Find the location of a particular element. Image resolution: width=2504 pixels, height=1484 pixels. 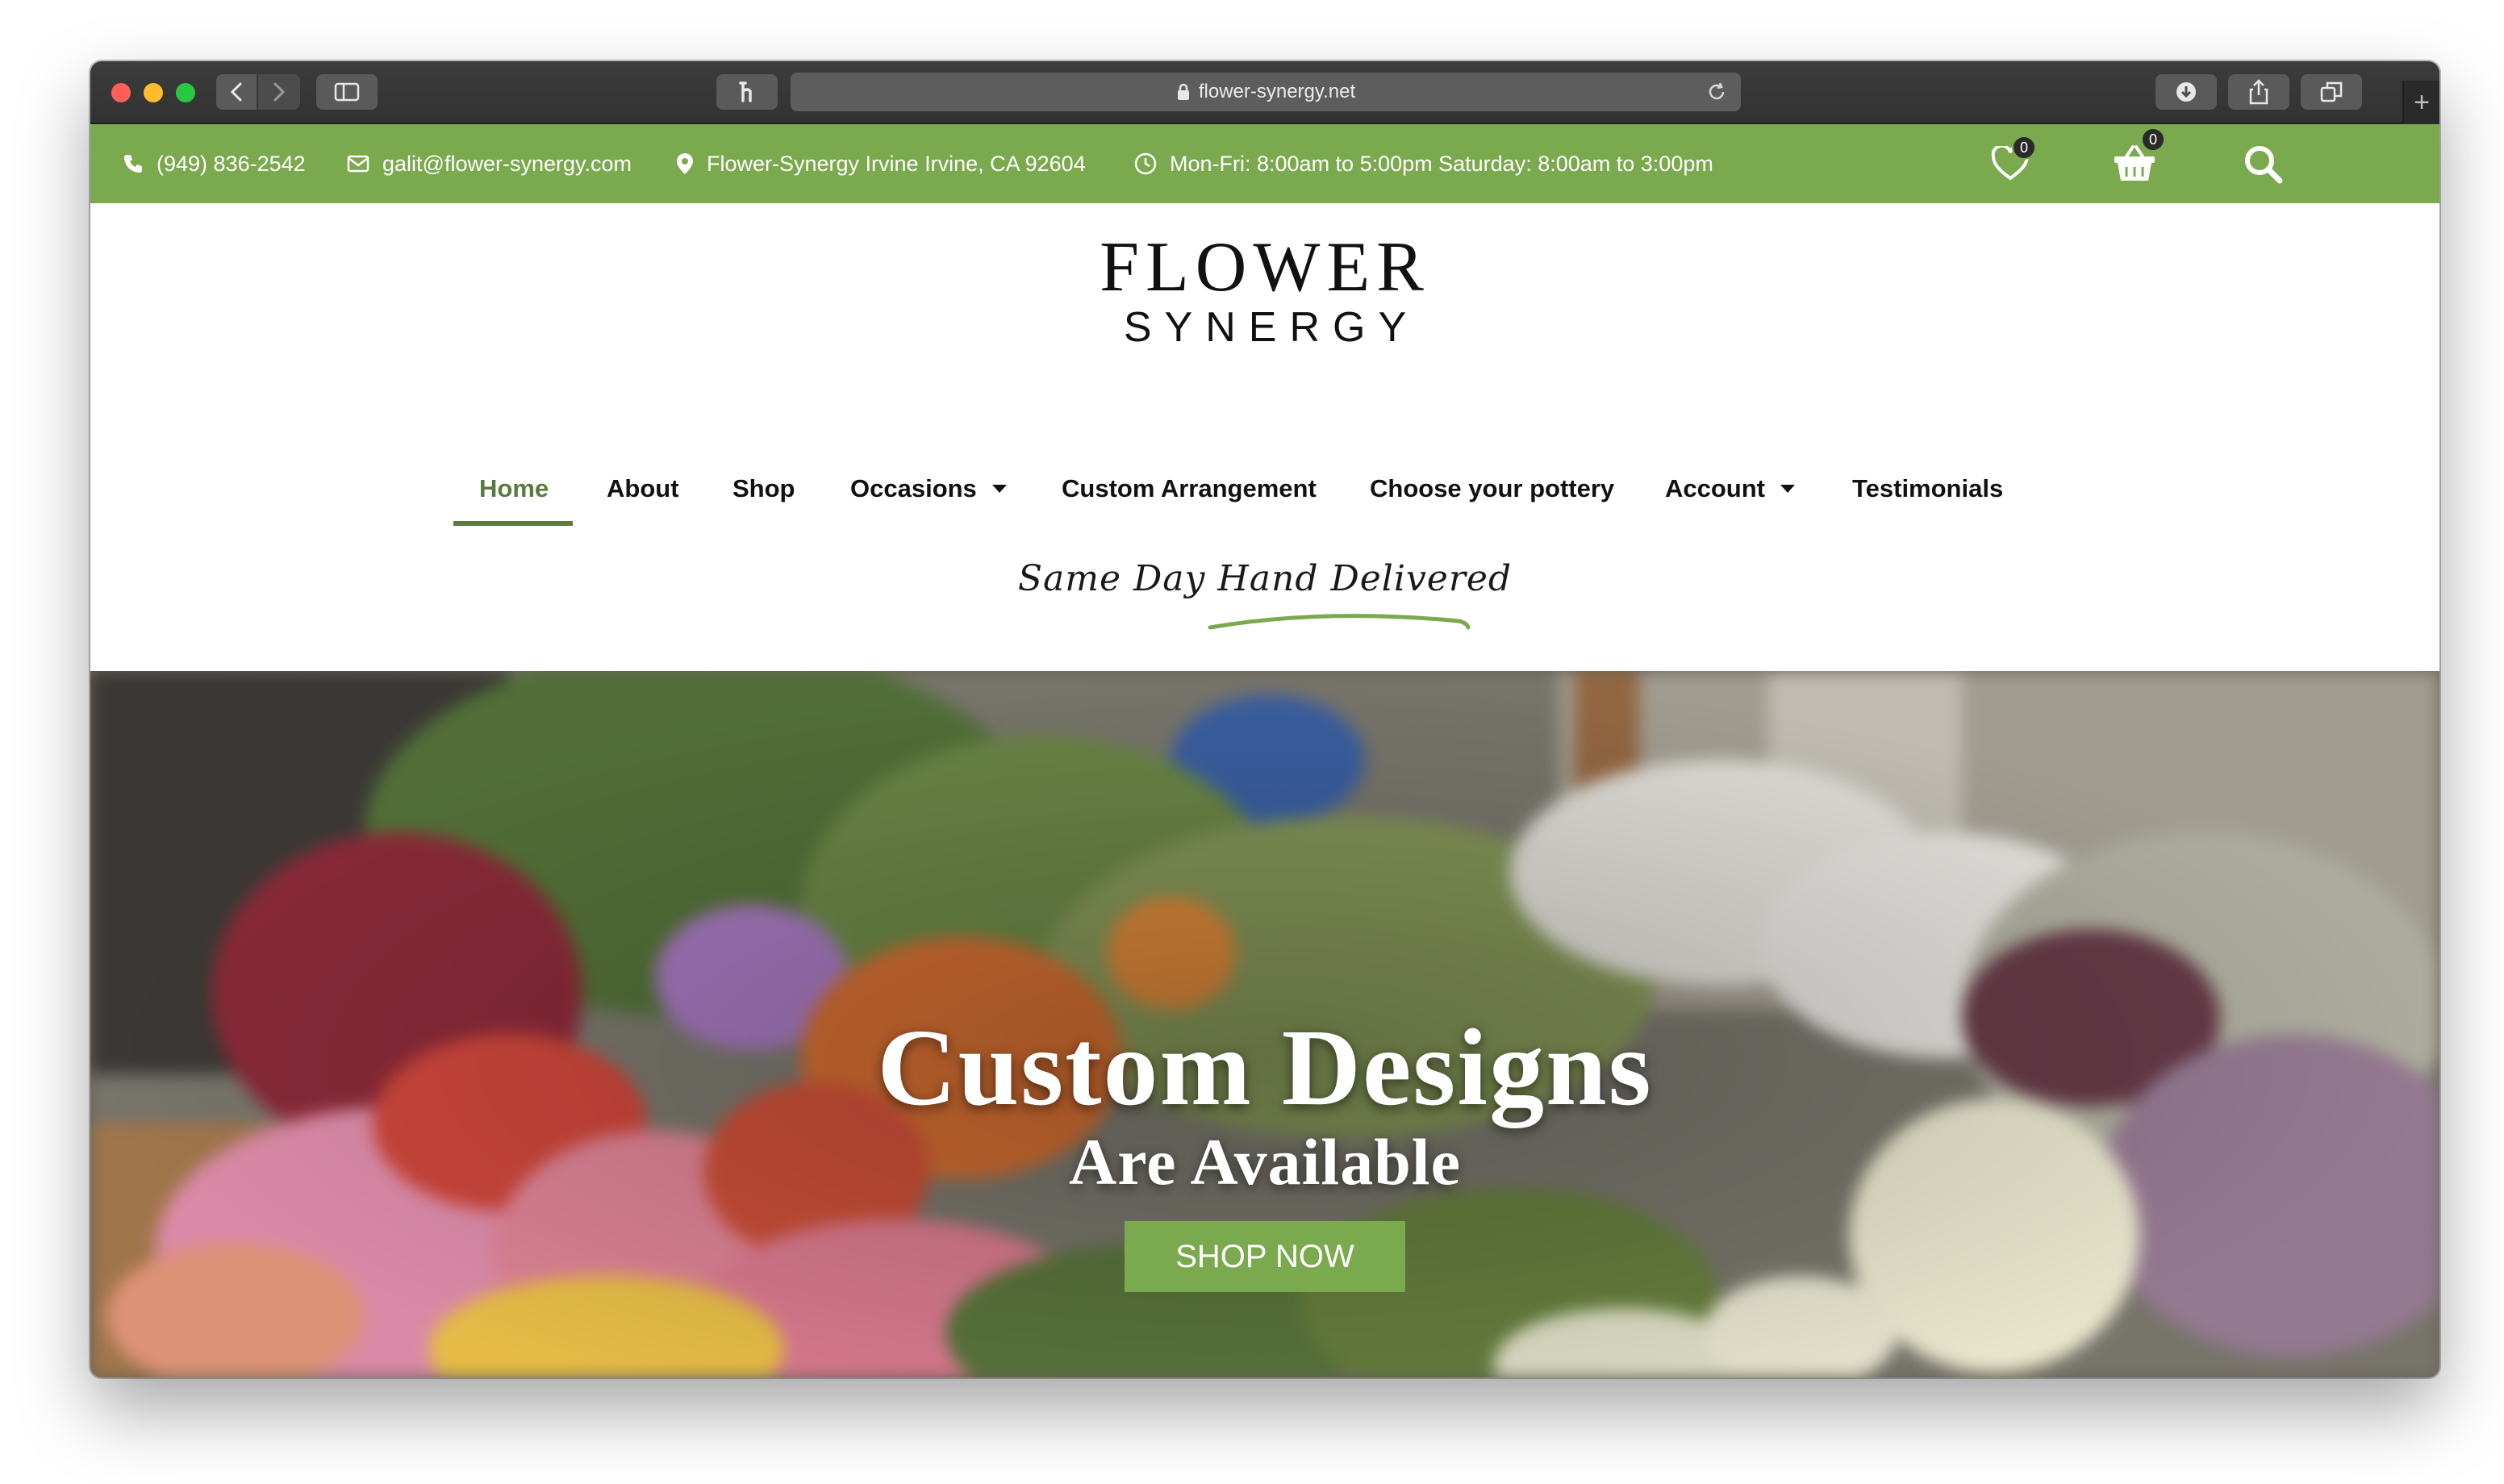

address-bar: flower-synergy.net is located at coordinates (1266, 92).